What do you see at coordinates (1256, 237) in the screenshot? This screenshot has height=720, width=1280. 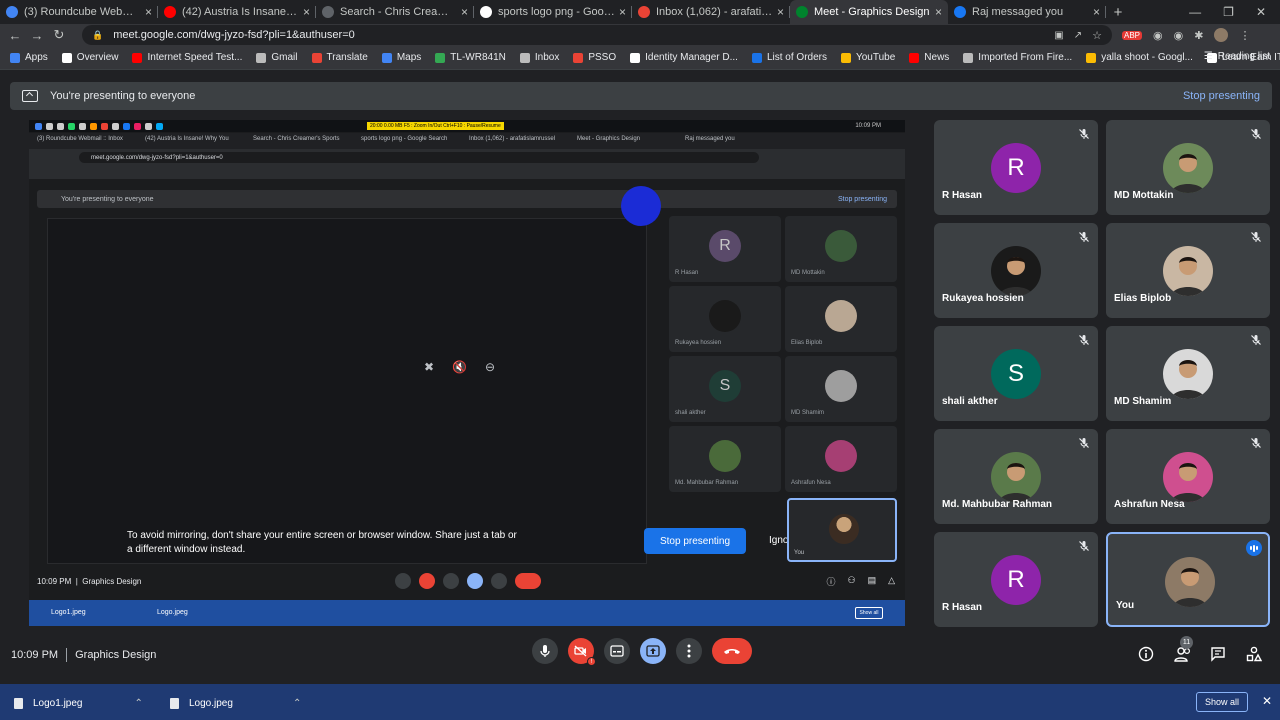 I see `muted-mic-icon` at bounding box center [1256, 237].